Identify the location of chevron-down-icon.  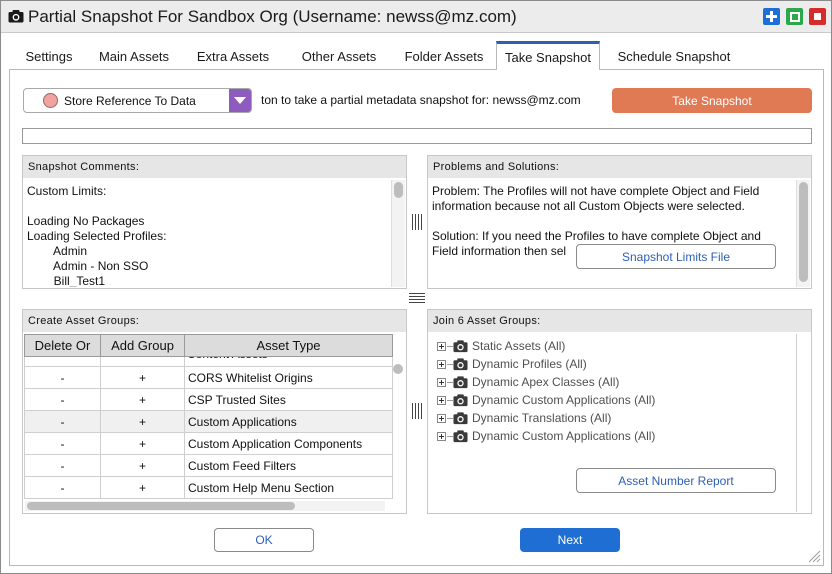
(240, 100).